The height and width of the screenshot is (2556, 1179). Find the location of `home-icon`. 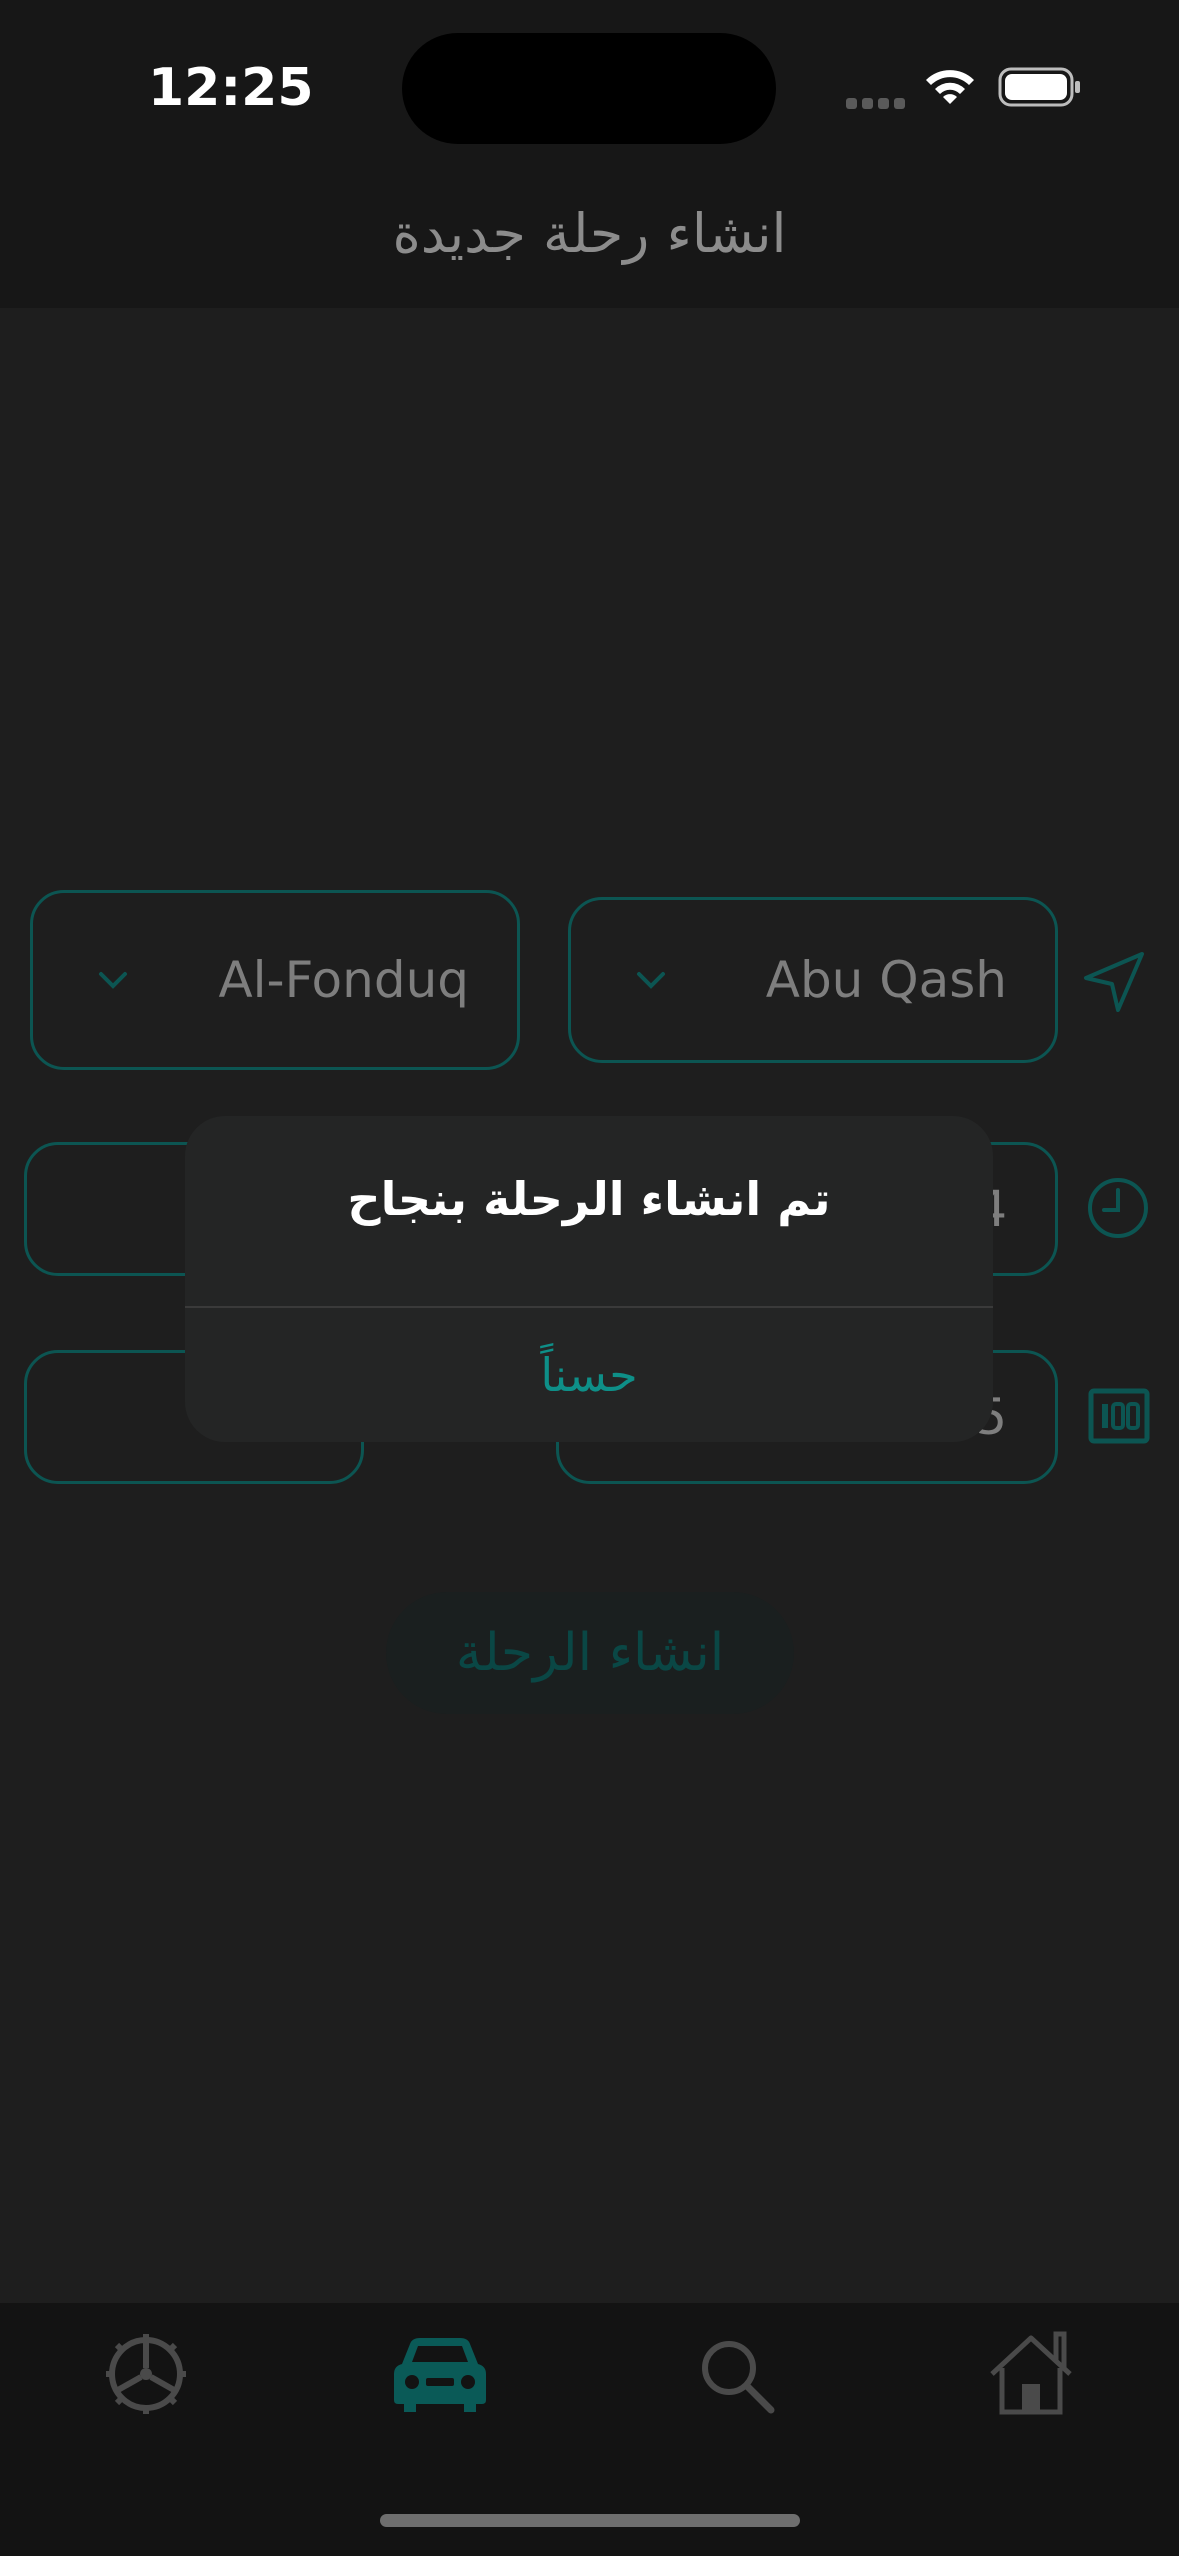

home-icon is located at coordinates (1031, 2373).